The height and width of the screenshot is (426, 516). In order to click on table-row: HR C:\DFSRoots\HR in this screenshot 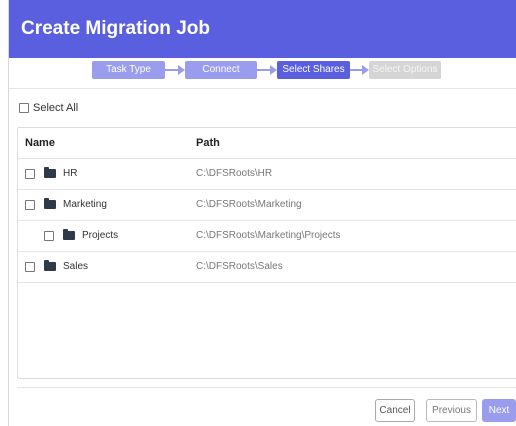, I will do `click(267, 174)`.